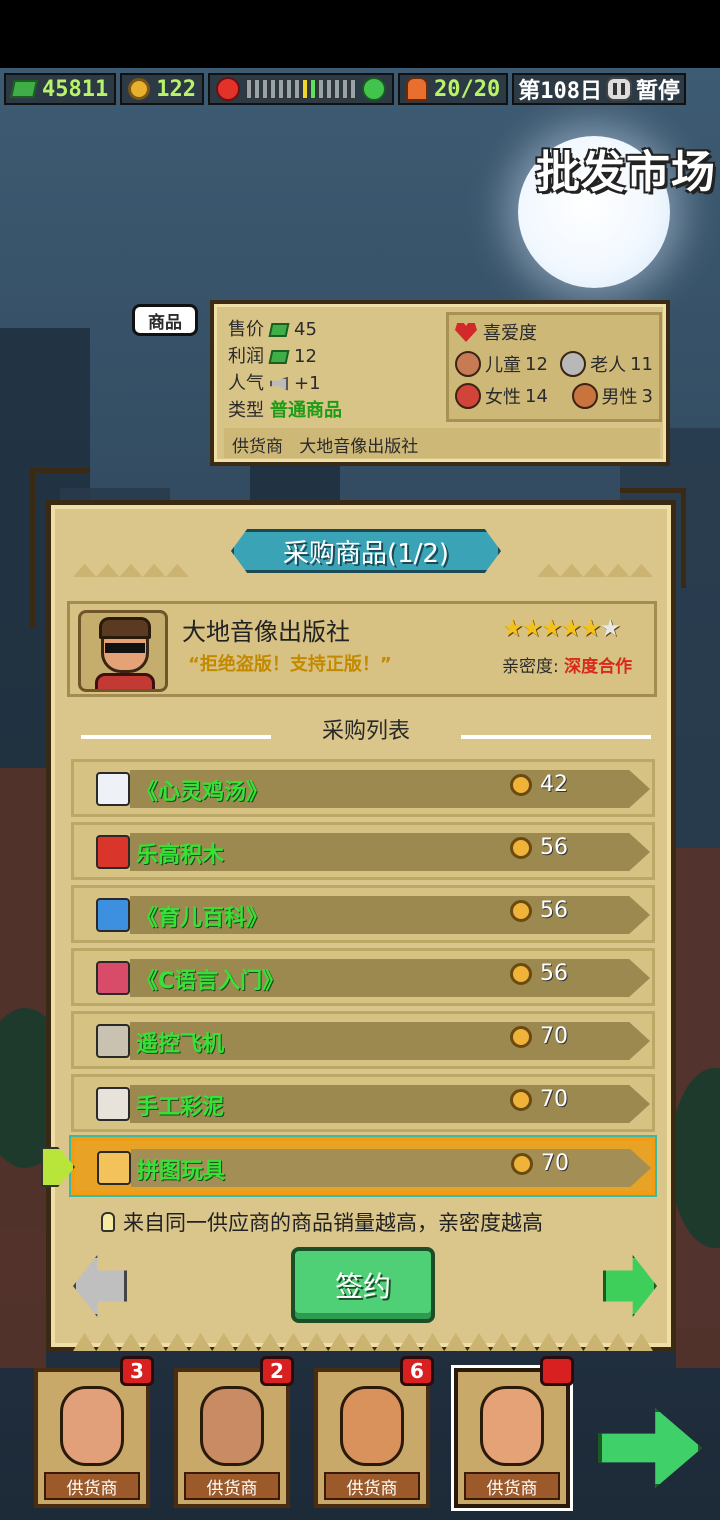 This screenshot has height=1520, width=720. I want to click on notification-badge, so click(557, 1371).